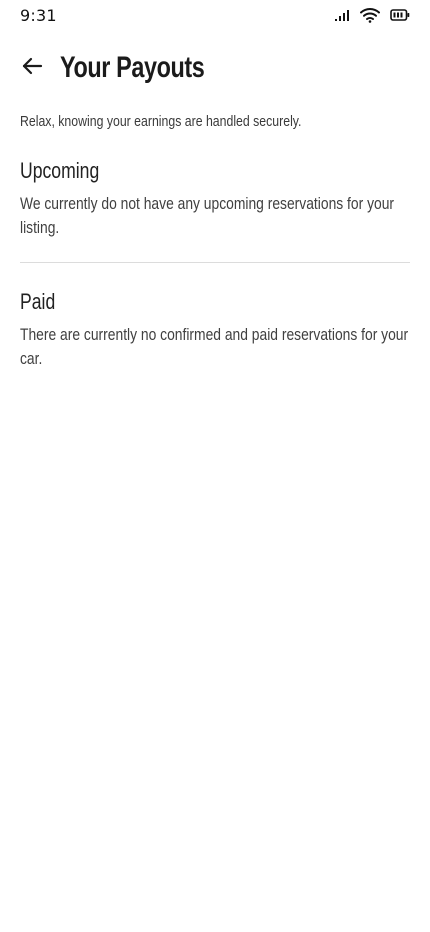  What do you see at coordinates (215, 68) in the screenshot?
I see `header: Your Payouts` at bounding box center [215, 68].